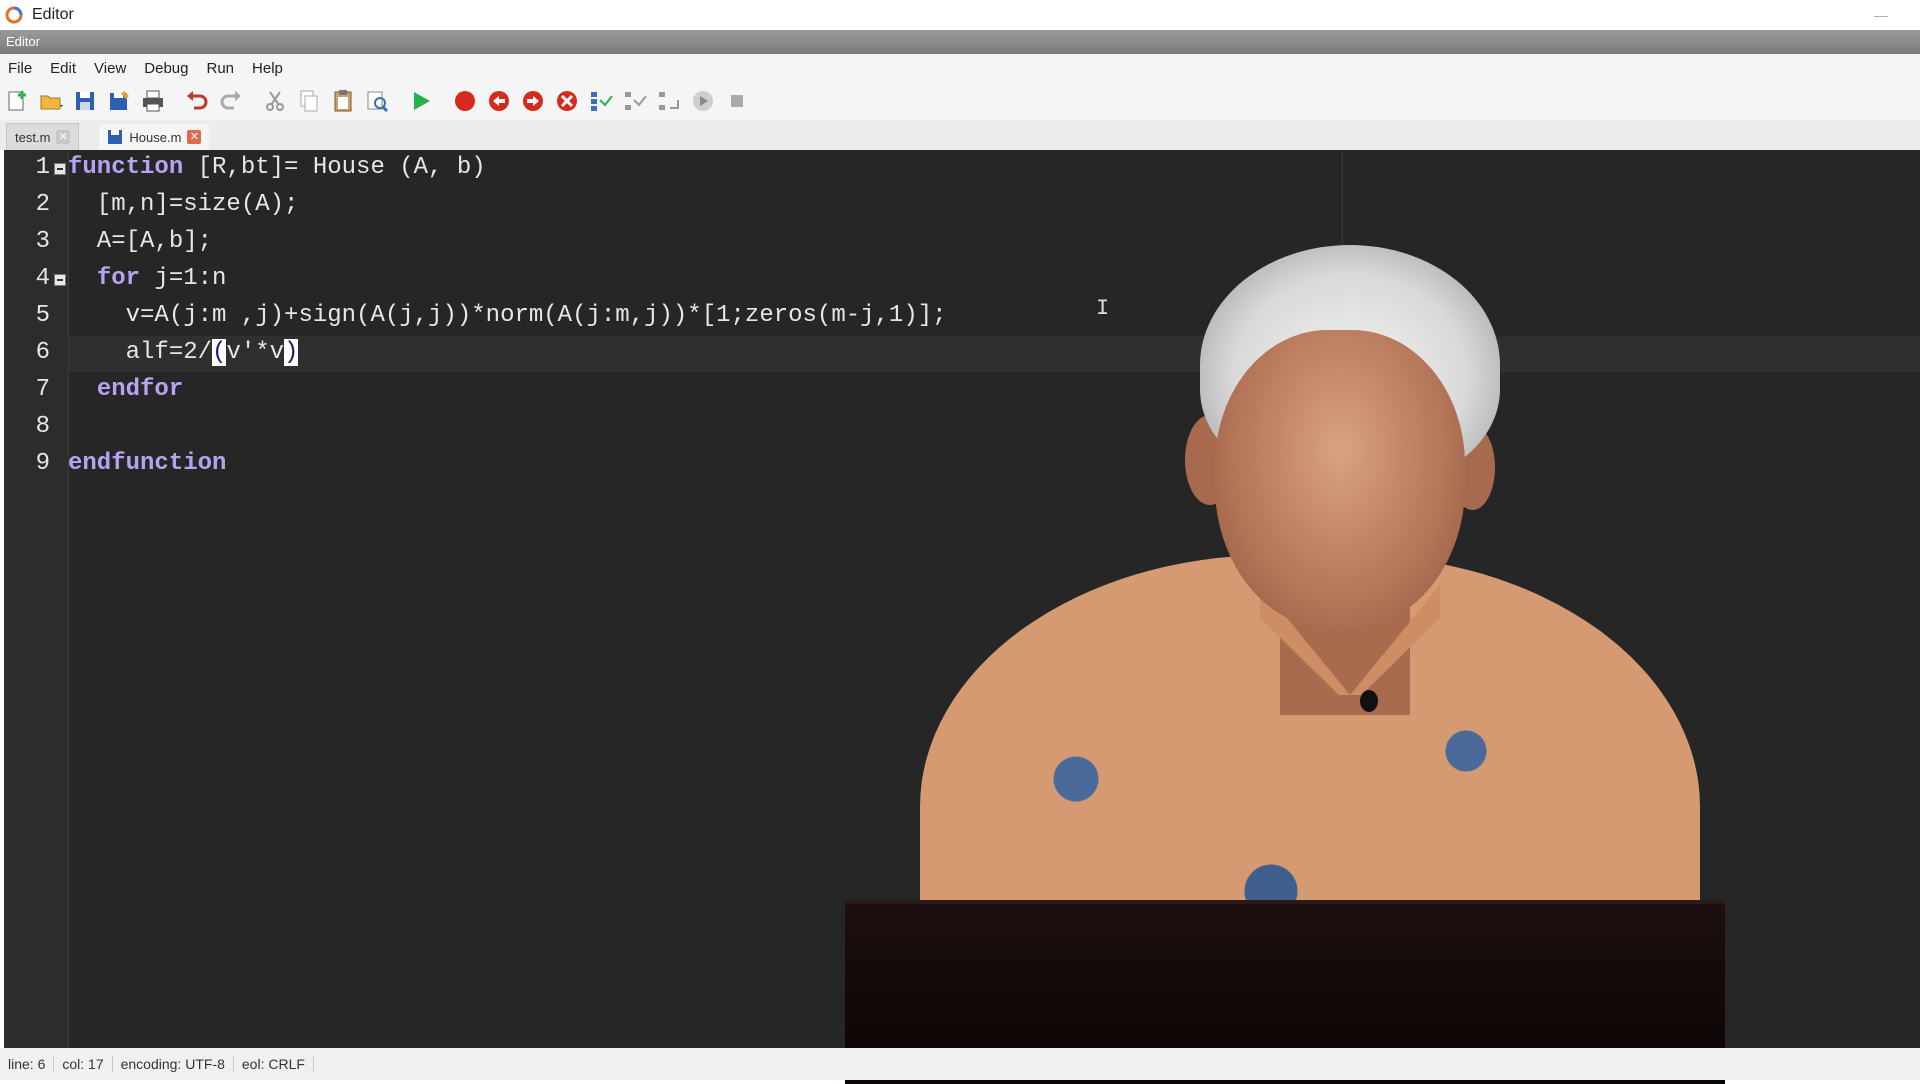 The image size is (1920, 1084). I want to click on step-over-icon, so click(635, 101).